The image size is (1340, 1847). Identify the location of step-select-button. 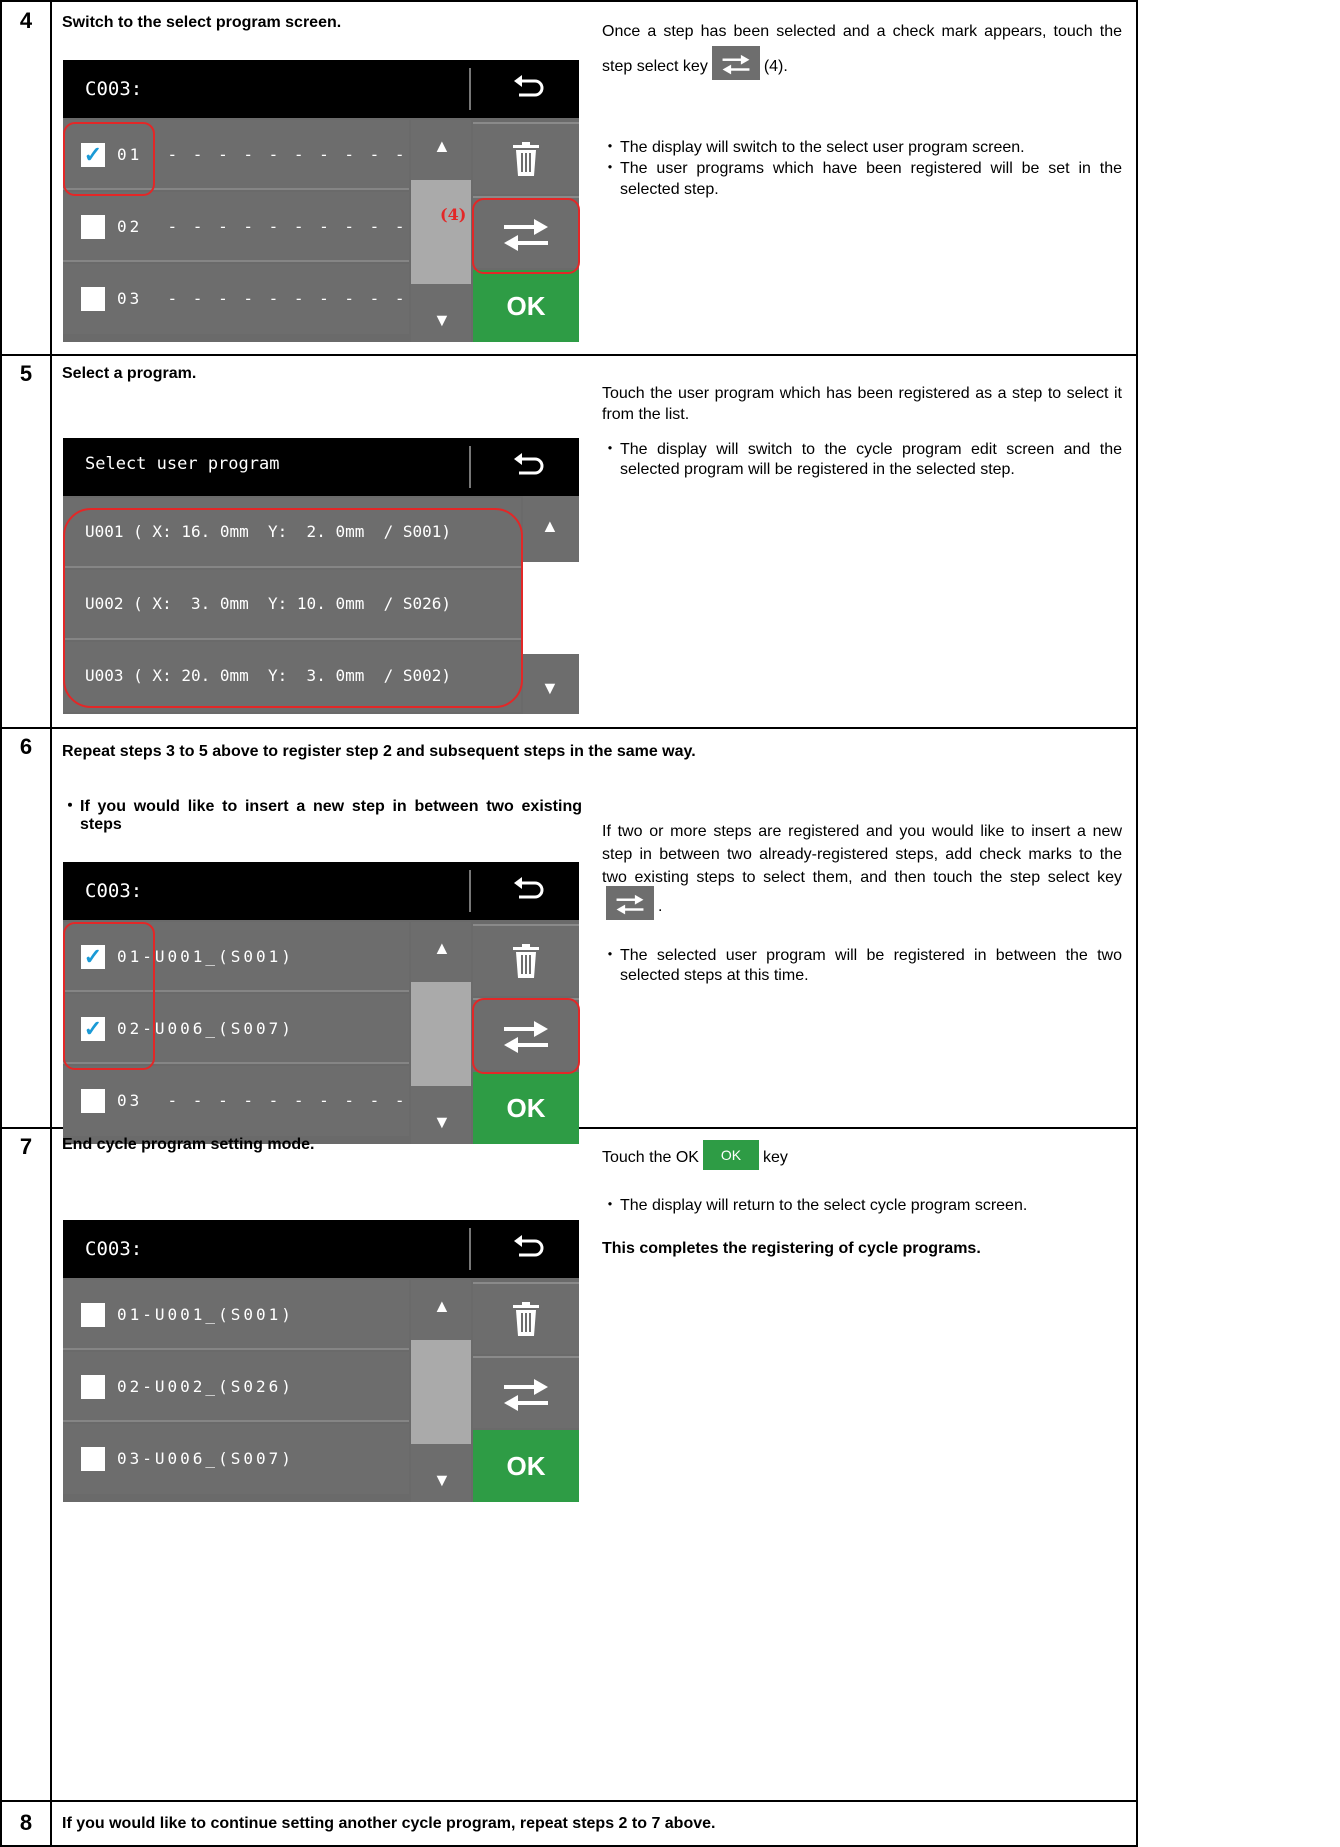
(526, 1392).